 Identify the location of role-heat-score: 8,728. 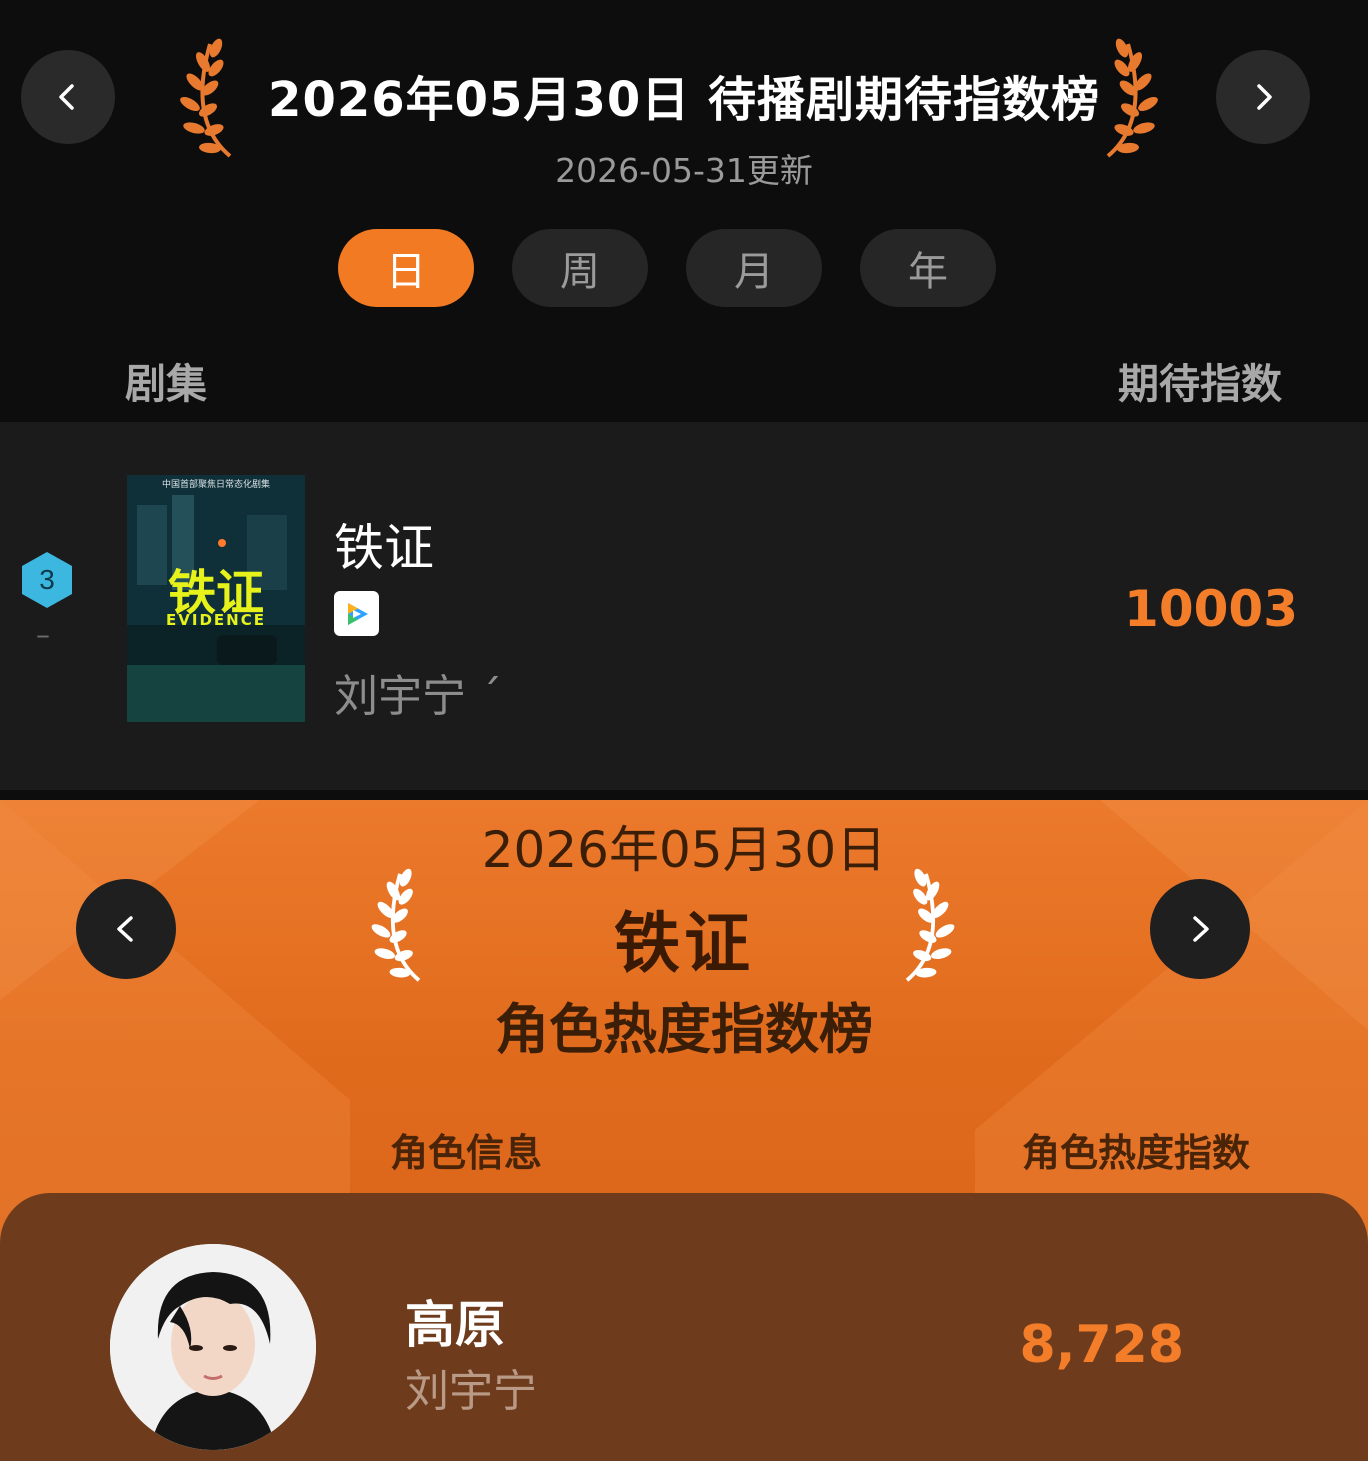
(1101, 1345).